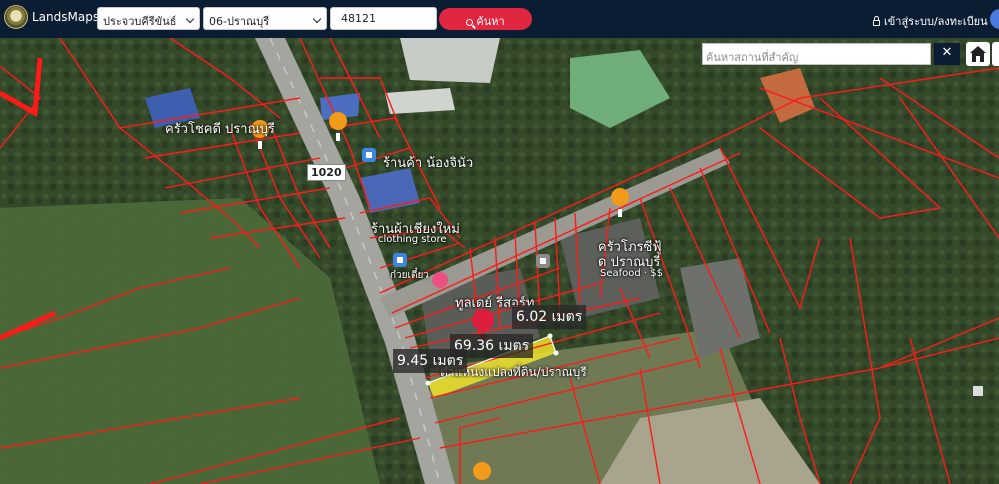  What do you see at coordinates (978, 49) in the screenshot?
I see `home-icon` at bounding box center [978, 49].